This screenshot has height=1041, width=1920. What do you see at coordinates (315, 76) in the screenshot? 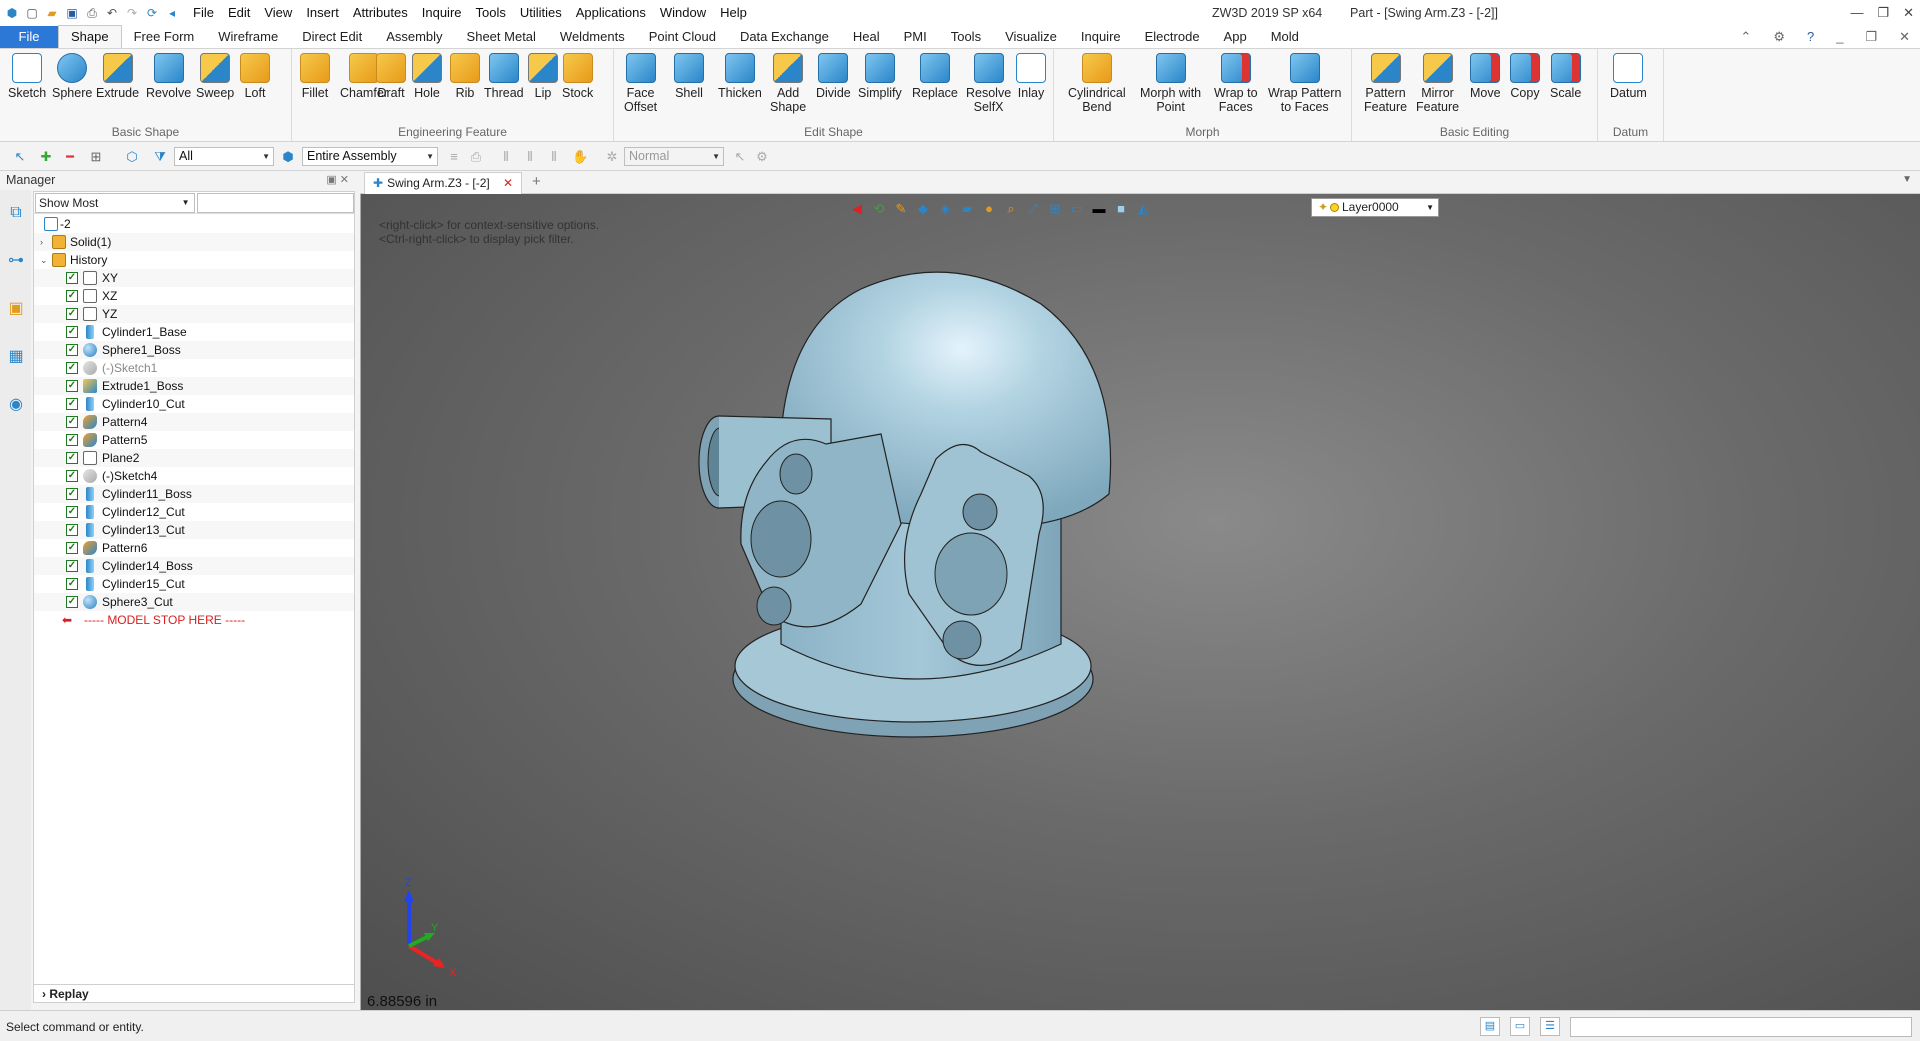
I see `fillet-button: Fillet` at bounding box center [315, 76].